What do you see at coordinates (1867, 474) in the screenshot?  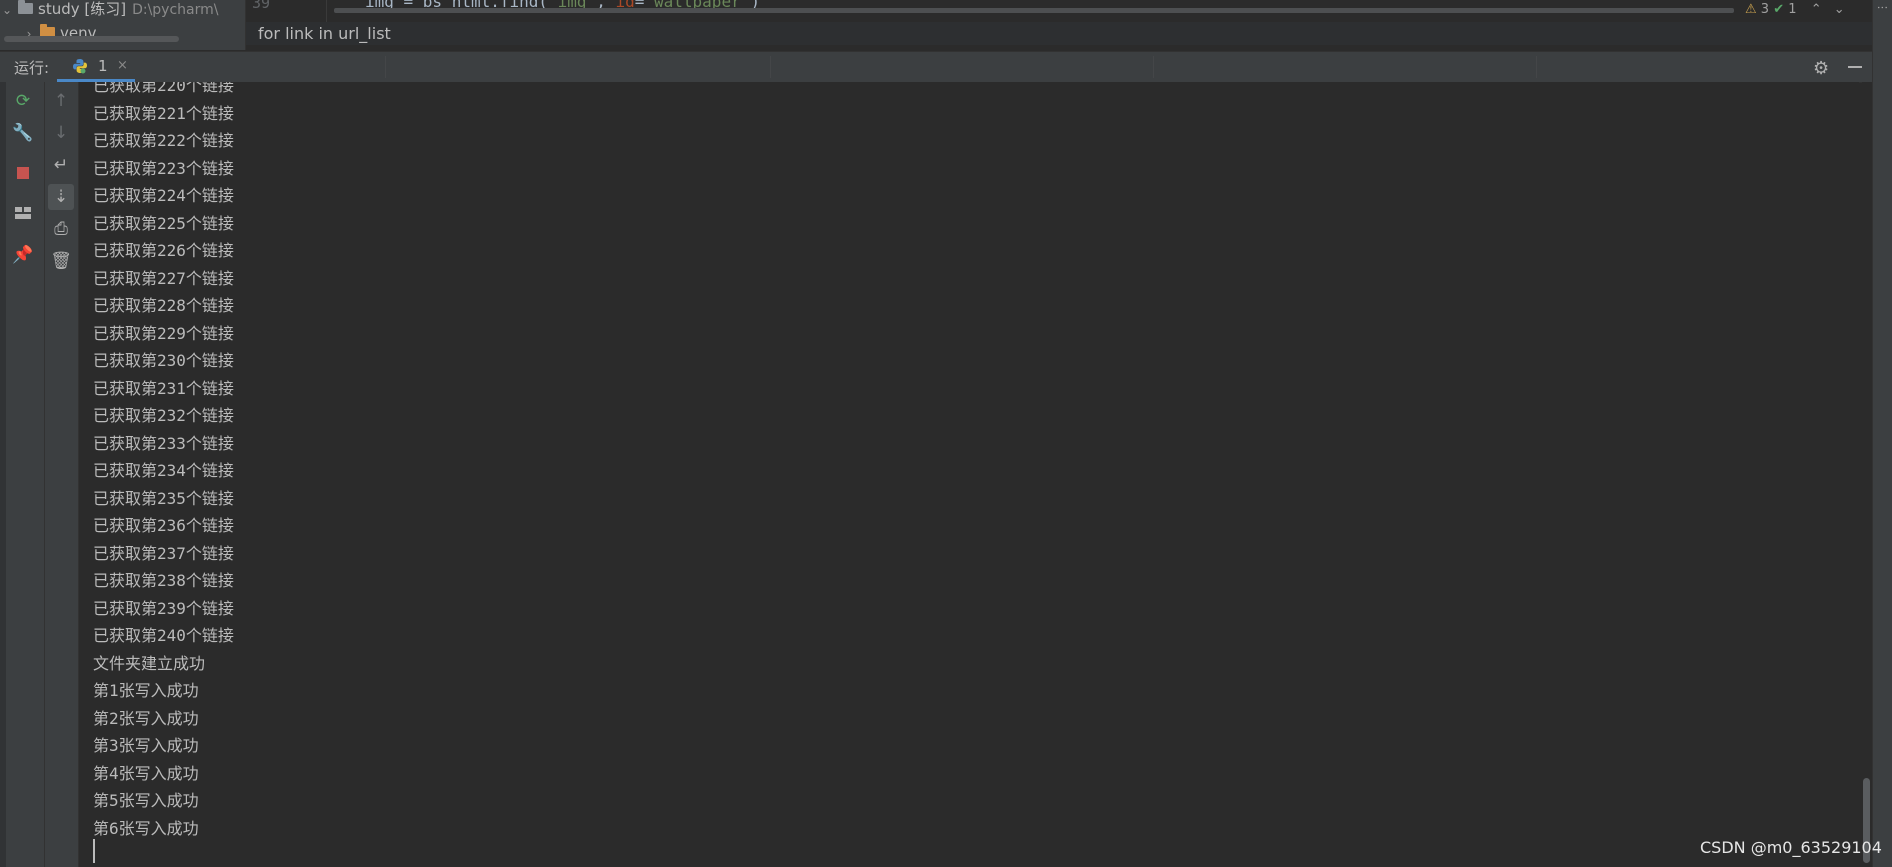 I see `console-scrollbar` at bounding box center [1867, 474].